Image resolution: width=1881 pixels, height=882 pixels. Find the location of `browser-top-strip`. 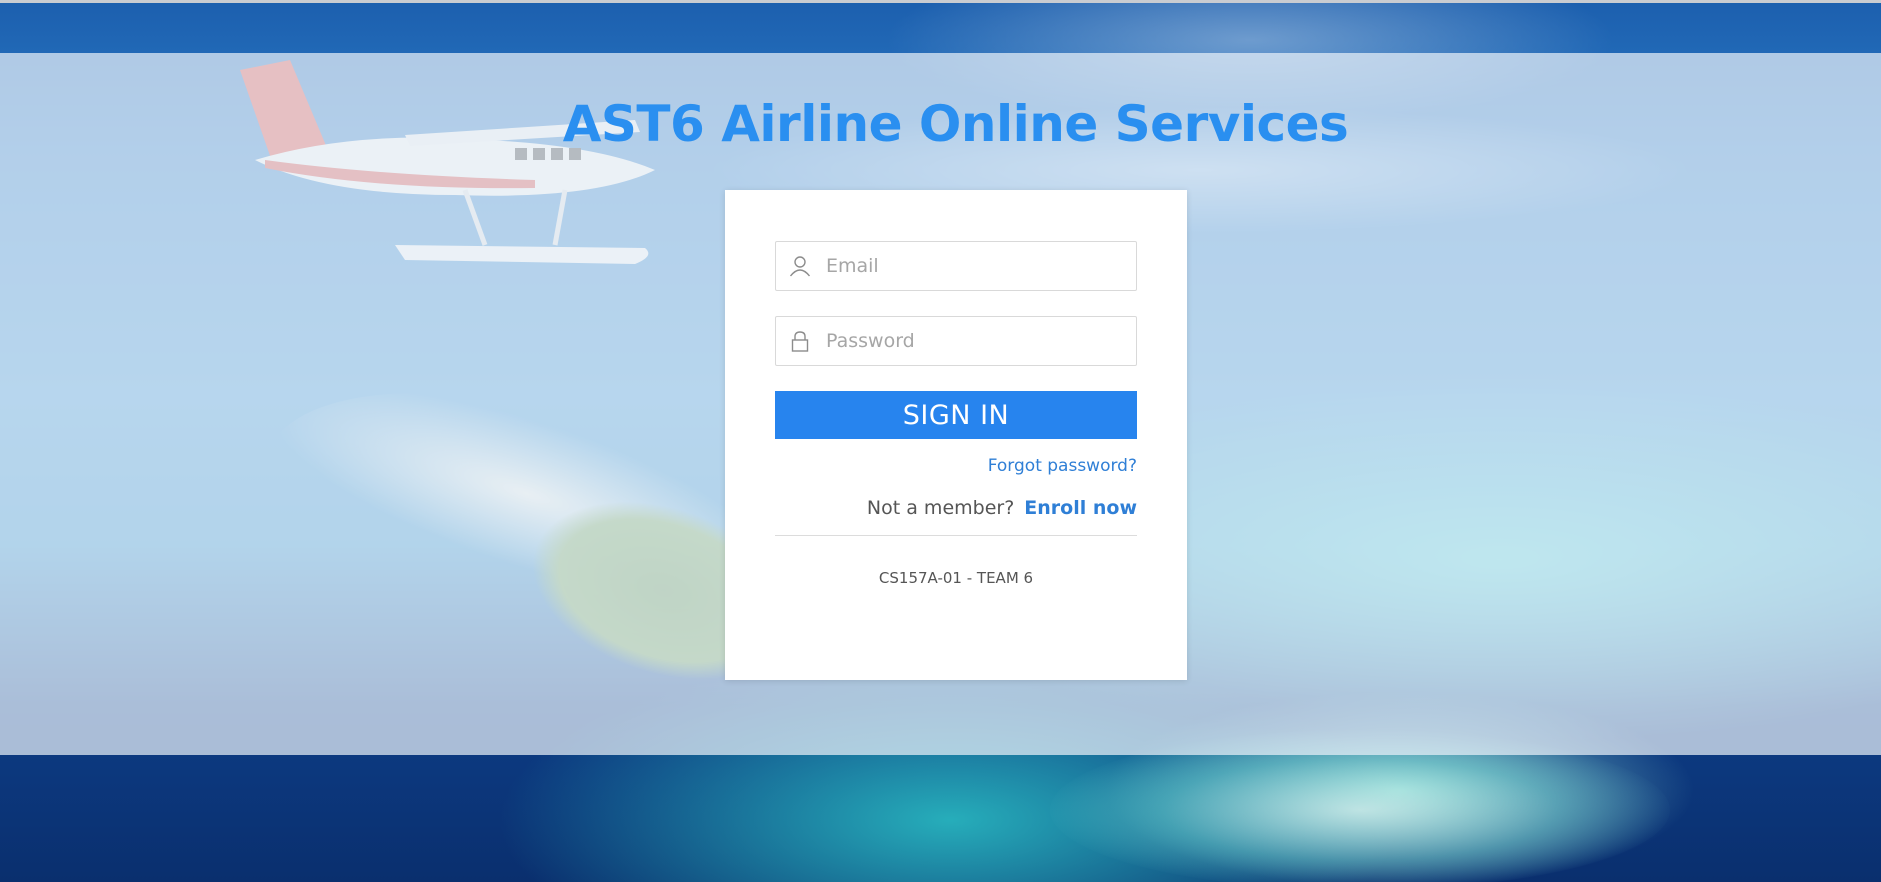

browser-top-strip is located at coordinates (940, 1).